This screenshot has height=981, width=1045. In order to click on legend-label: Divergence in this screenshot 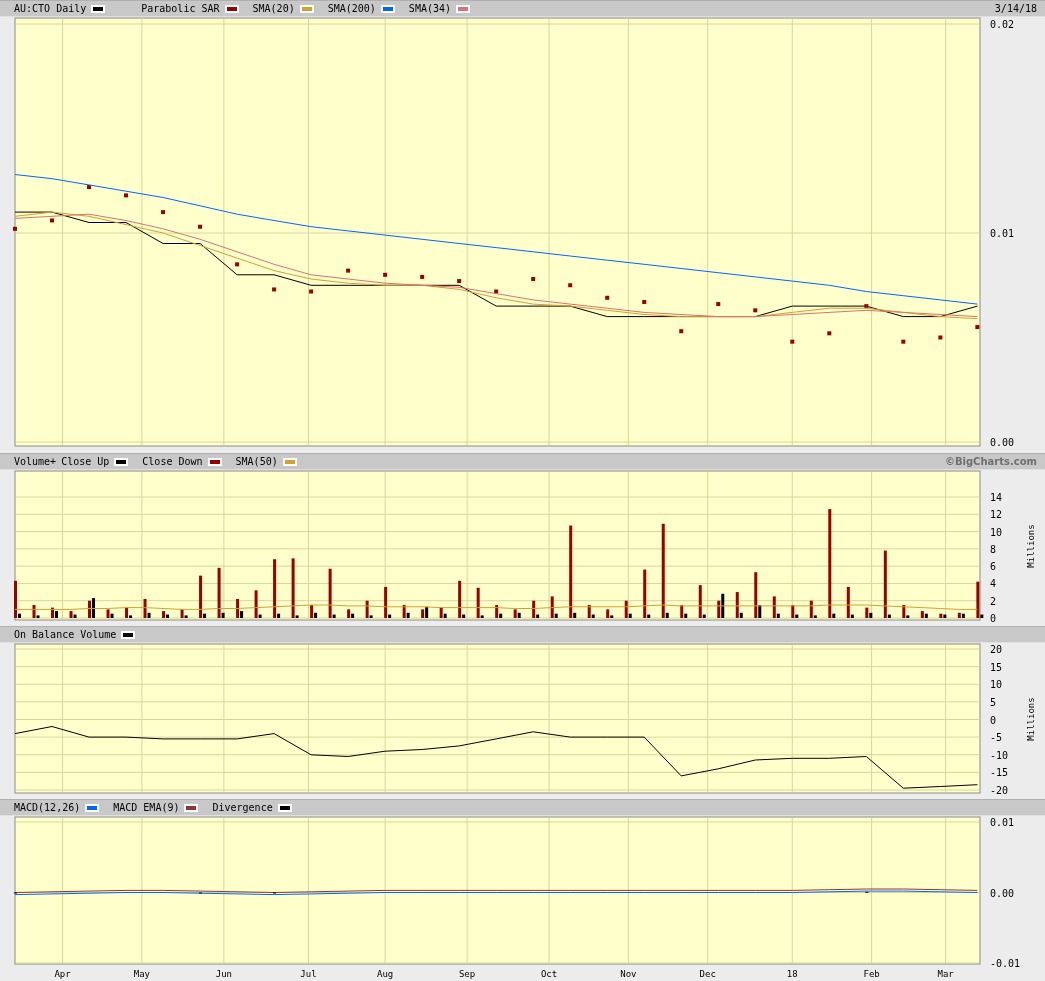, I will do `click(242, 807)`.